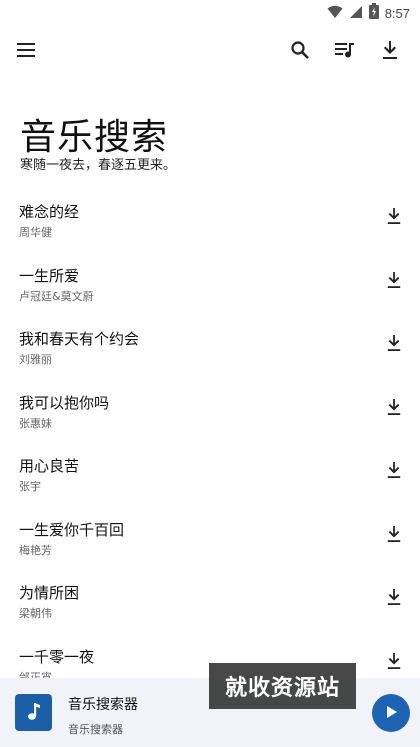 The width and height of the screenshot is (420, 747). What do you see at coordinates (210, 282) in the screenshot?
I see `song-row: 一生所爱 卢冠廷&莫文蔚` at bounding box center [210, 282].